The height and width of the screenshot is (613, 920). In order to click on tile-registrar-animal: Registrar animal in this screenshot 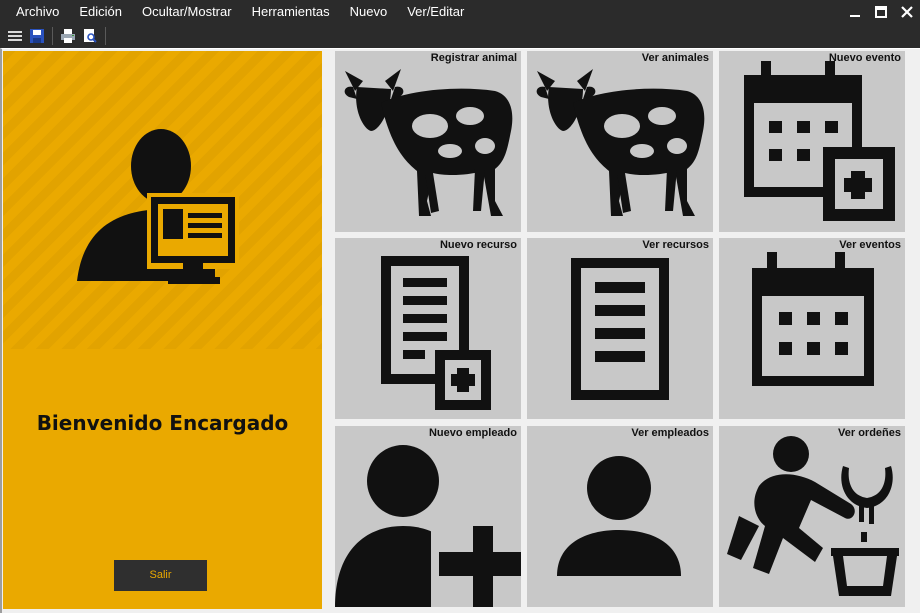, I will do `click(428, 141)`.